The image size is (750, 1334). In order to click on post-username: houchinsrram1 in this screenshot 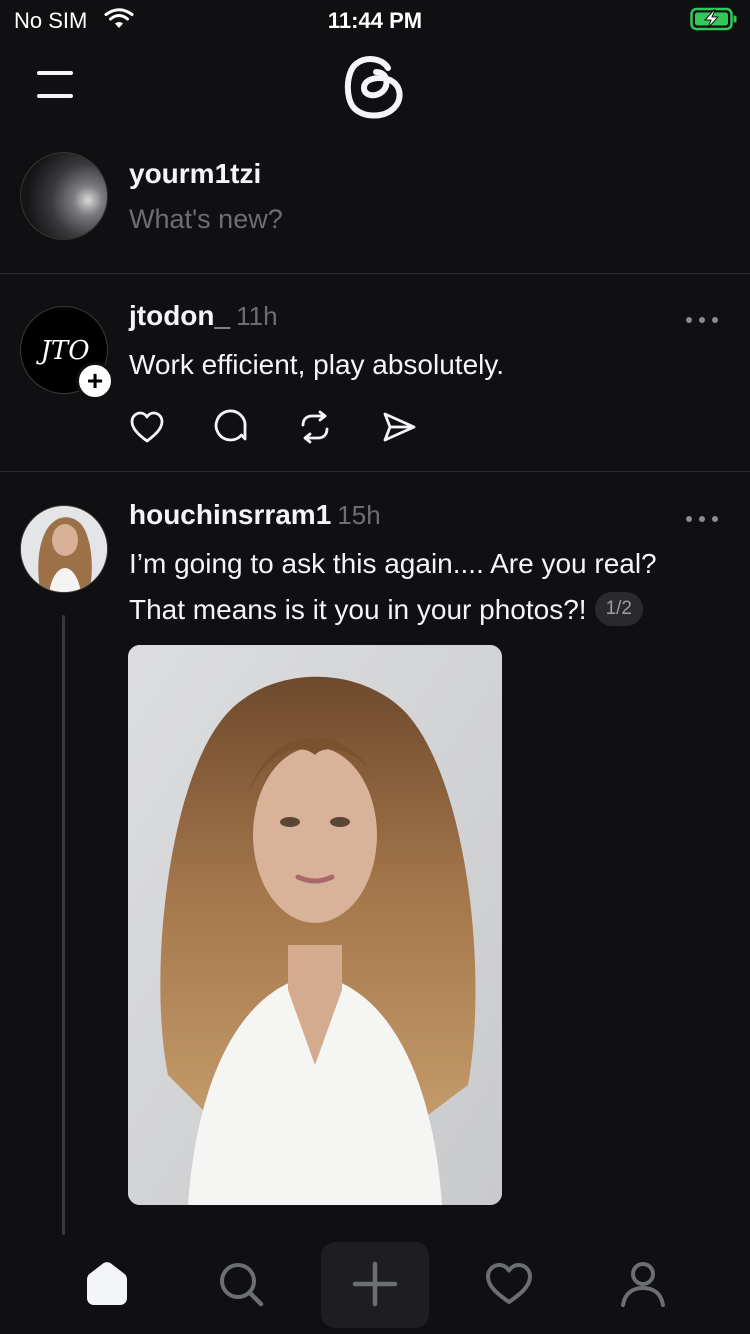, I will do `click(230, 514)`.